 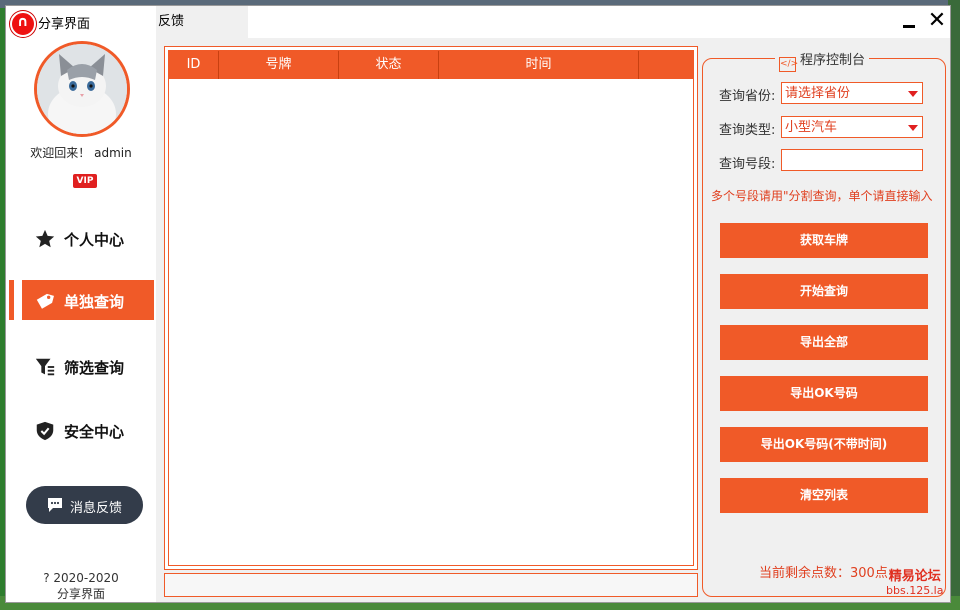 I want to click on status-bar, so click(x=431, y=585).